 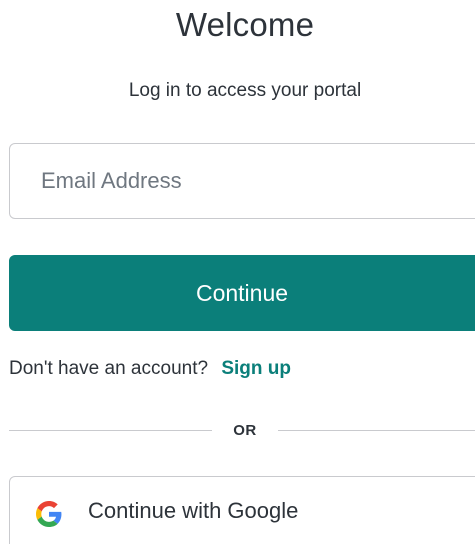 I want to click on divider-line-left, so click(x=110, y=430).